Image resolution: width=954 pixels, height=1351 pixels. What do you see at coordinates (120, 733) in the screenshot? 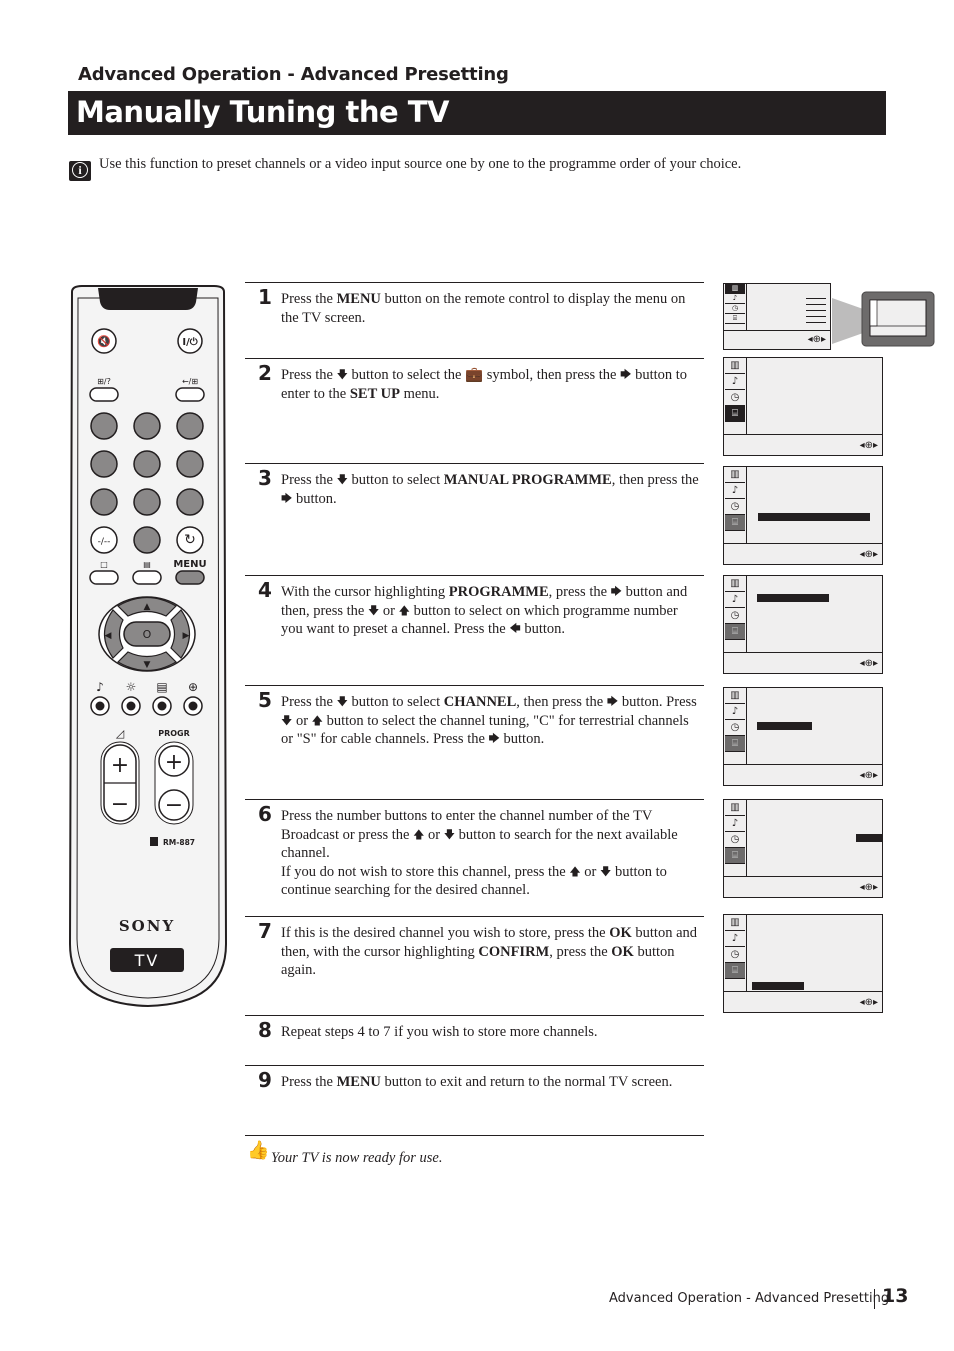
I see `volume-icon: ◿` at bounding box center [120, 733].